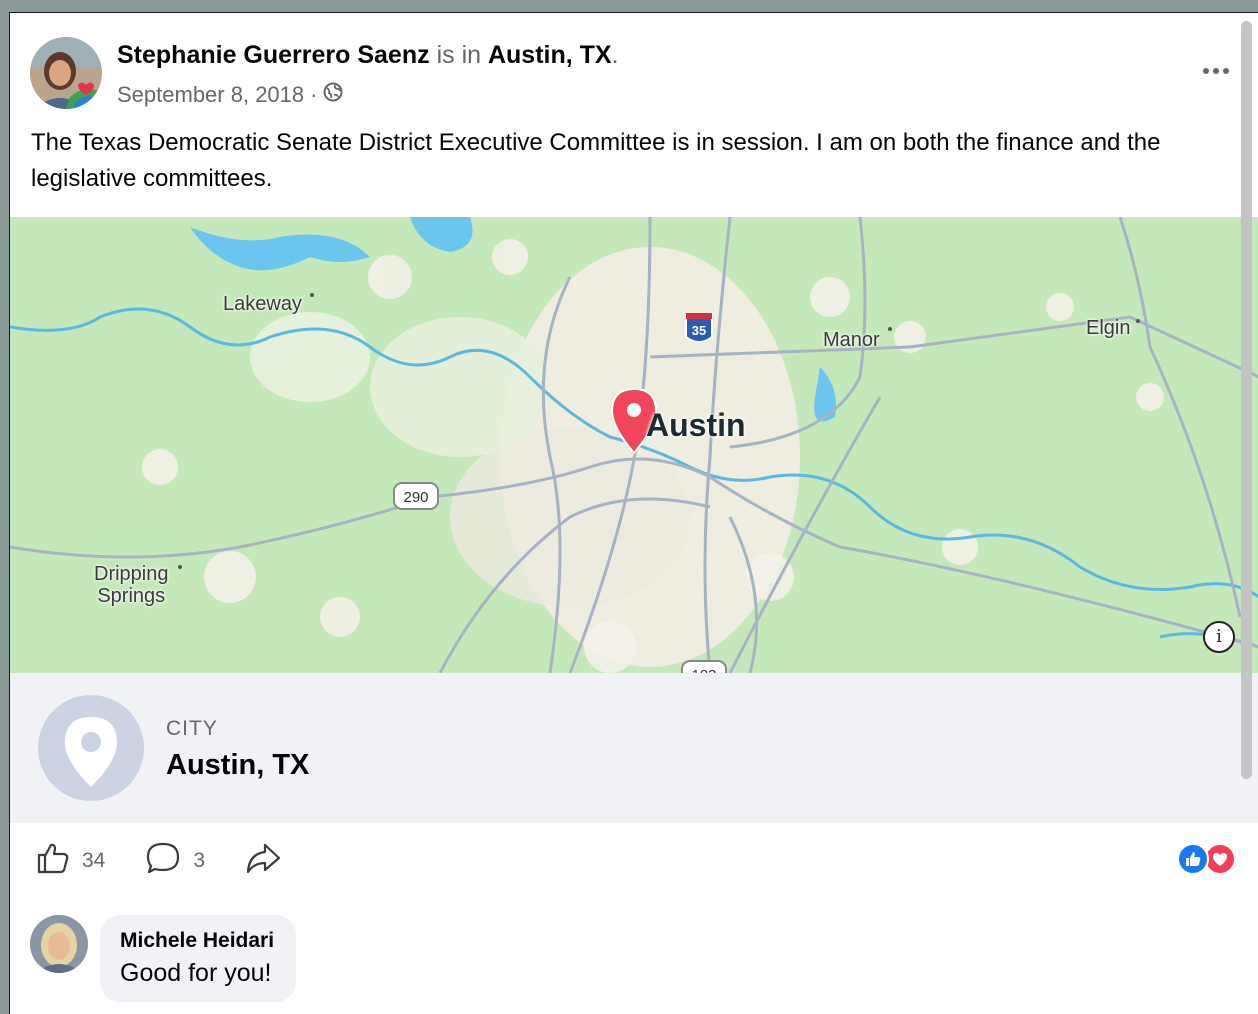 This screenshot has height=1014, width=1258. What do you see at coordinates (1108, 328) in the screenshot?
I see `map-label-elgin: Elgin` at bounding box center [1108, 328].